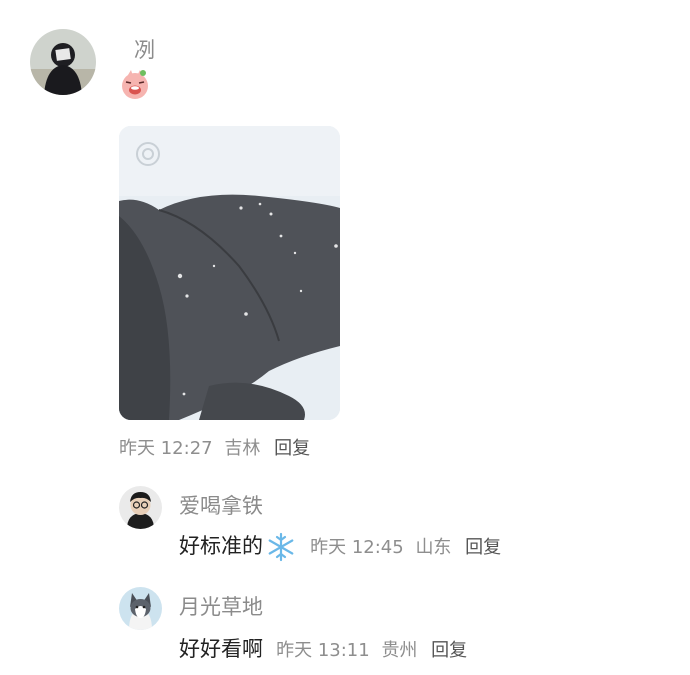  Describe the element at coordinates (281, 547) in the screenshot. I see `snowflake-emoji-icon` at that location.